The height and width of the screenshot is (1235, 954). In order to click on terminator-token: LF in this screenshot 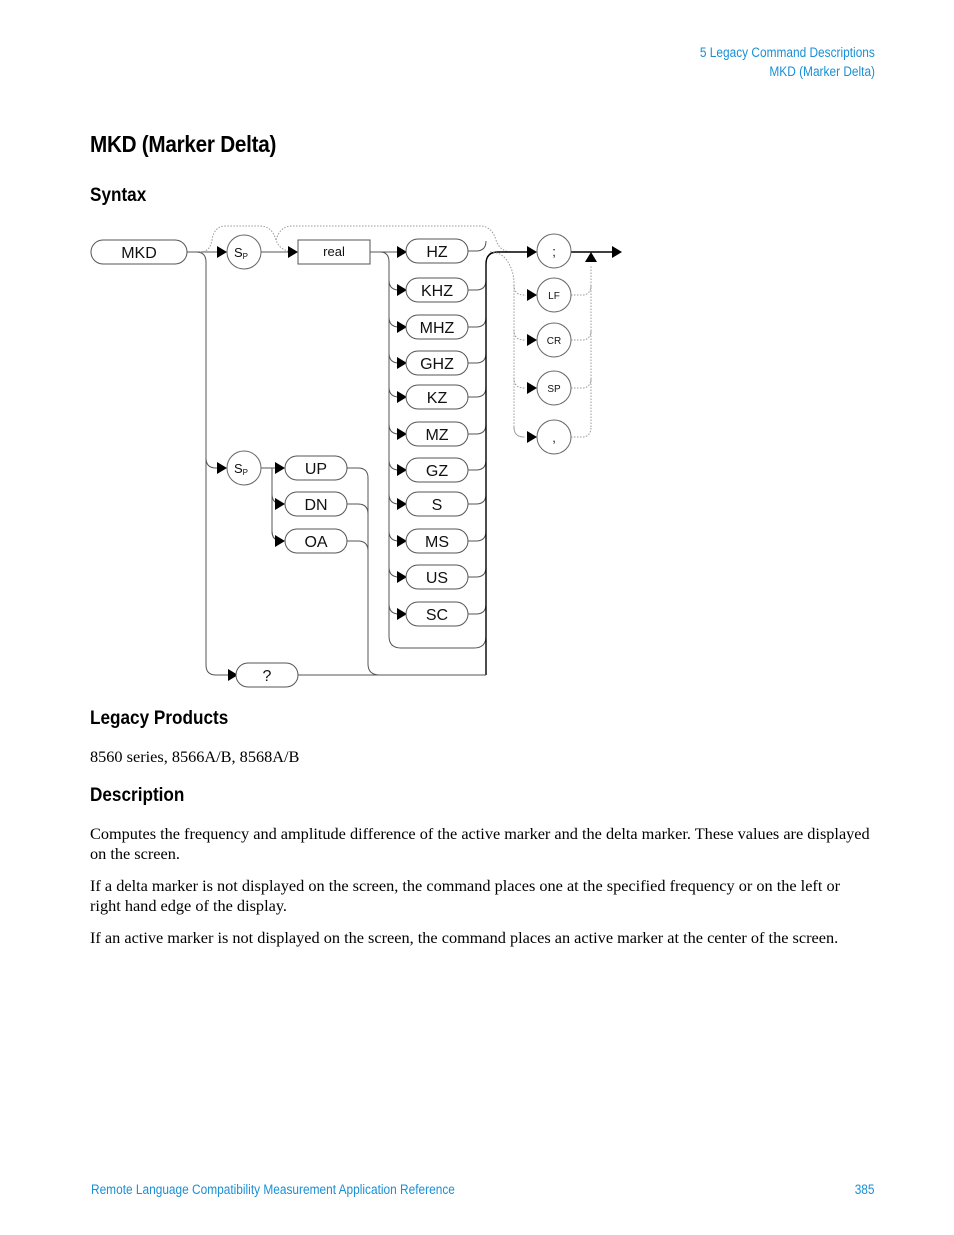, I will do `click(554, 295)`.